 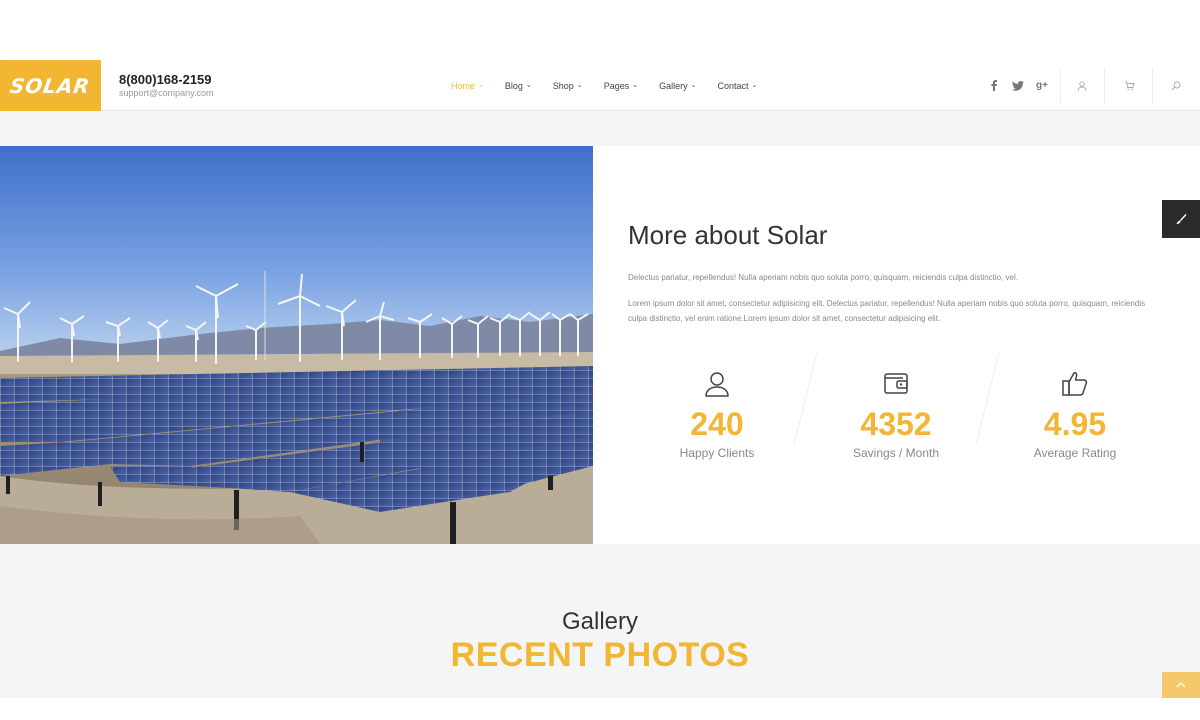 I want to click on phone-number: 8(800)168-2159, so click(x=166, y=79).